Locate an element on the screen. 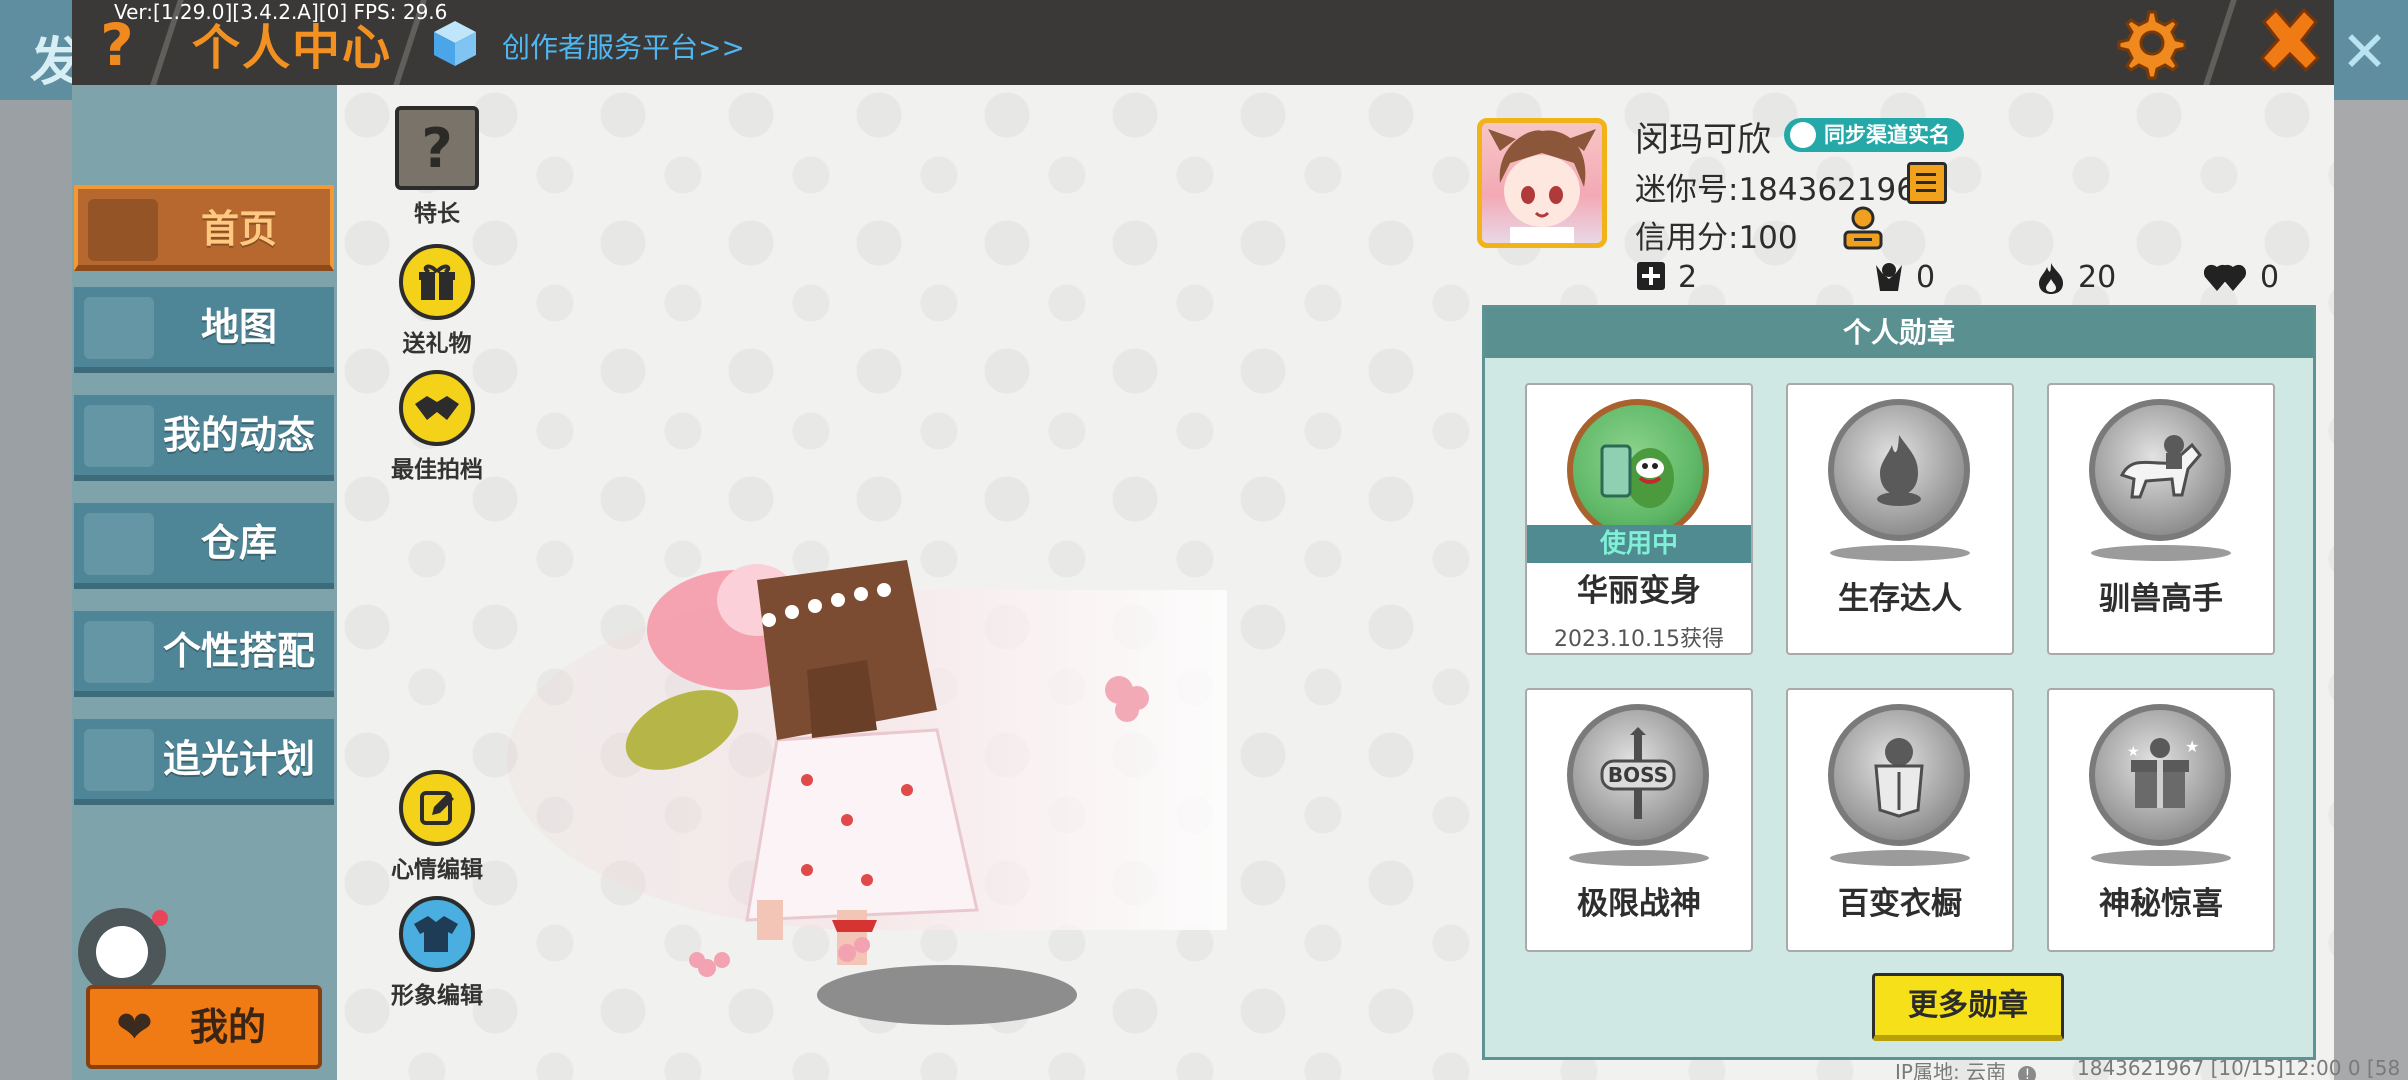 The image size is (2408, 1080). svg-text: BOSS is located at coordinates (1638, 775).